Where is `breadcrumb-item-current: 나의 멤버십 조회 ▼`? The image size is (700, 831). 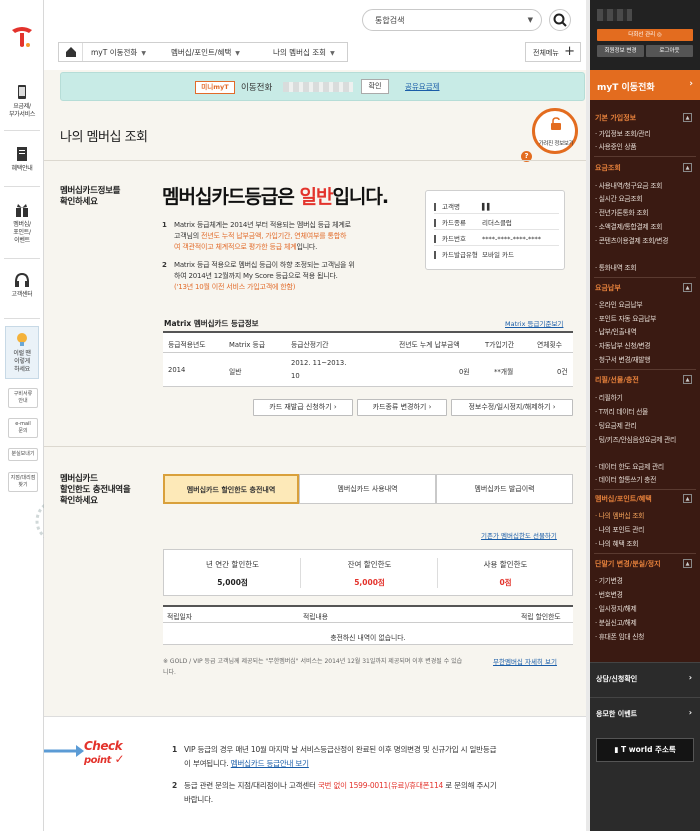 breadcrumb-item-current: 나의 멤버십 조회 ▼ is located at coordinates (304, 52).